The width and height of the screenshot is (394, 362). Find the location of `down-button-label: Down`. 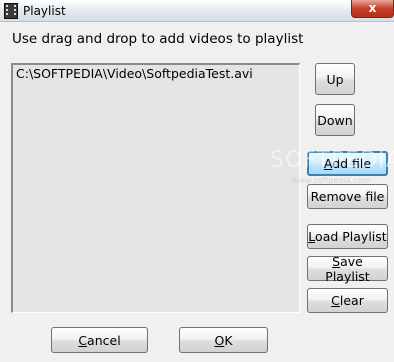

down-button-label: Down is located at coordinates (335, 120).